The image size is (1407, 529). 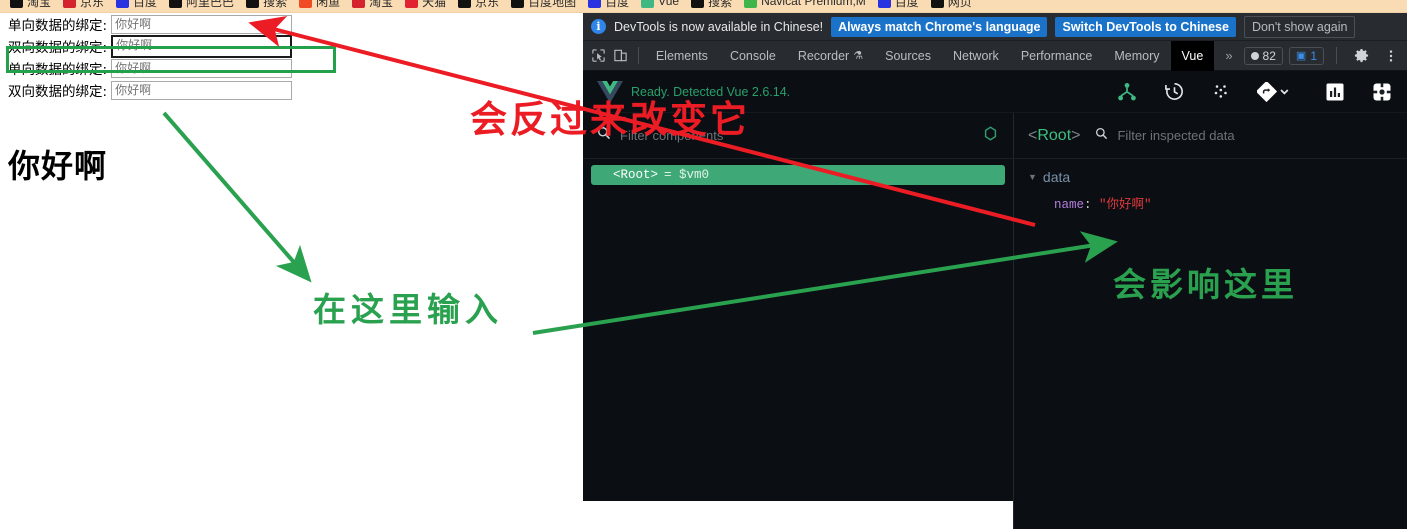 What do you see at coordinates (1325, 56) in the screenshot?
I see `status-badges: 82 ▣ 1` at bounding box center [1325, 56].